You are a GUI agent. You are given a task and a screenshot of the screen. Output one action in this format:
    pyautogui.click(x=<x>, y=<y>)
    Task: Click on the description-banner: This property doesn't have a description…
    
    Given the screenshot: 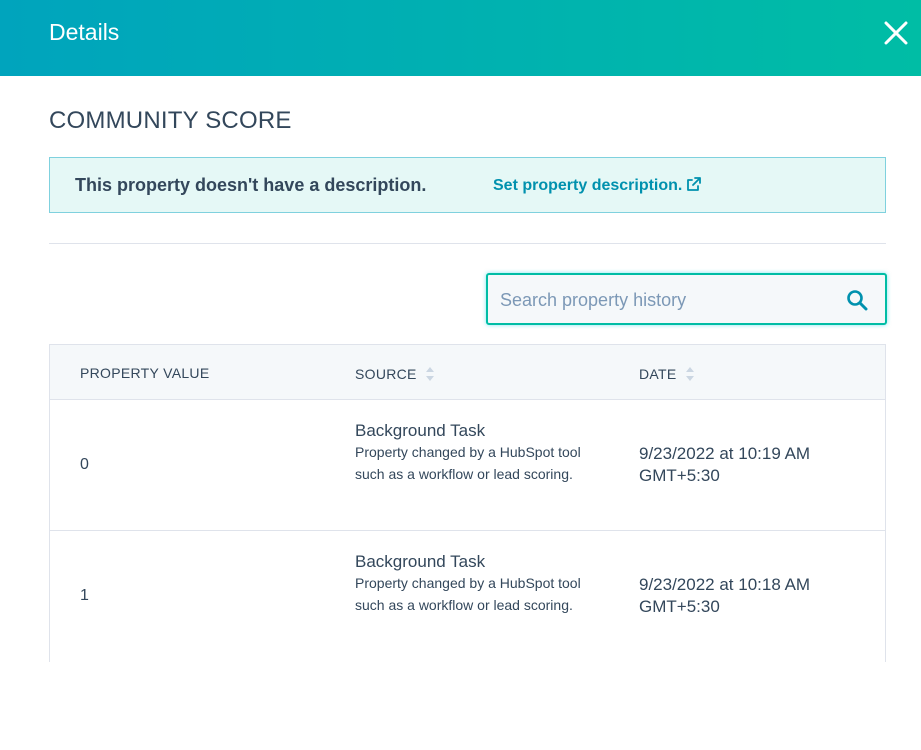 What is the action you would take?
    pyautogui.click(x=467, y=185)
    